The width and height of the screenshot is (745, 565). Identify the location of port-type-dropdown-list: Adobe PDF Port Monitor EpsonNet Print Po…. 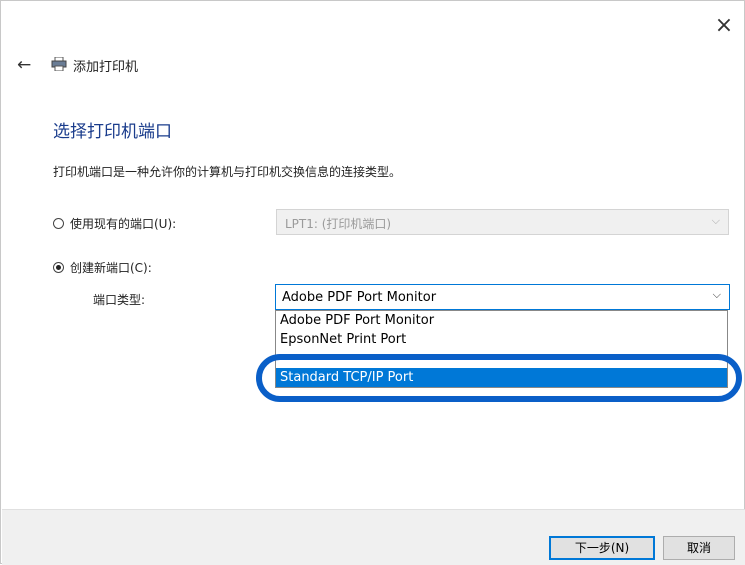
(501, 349).